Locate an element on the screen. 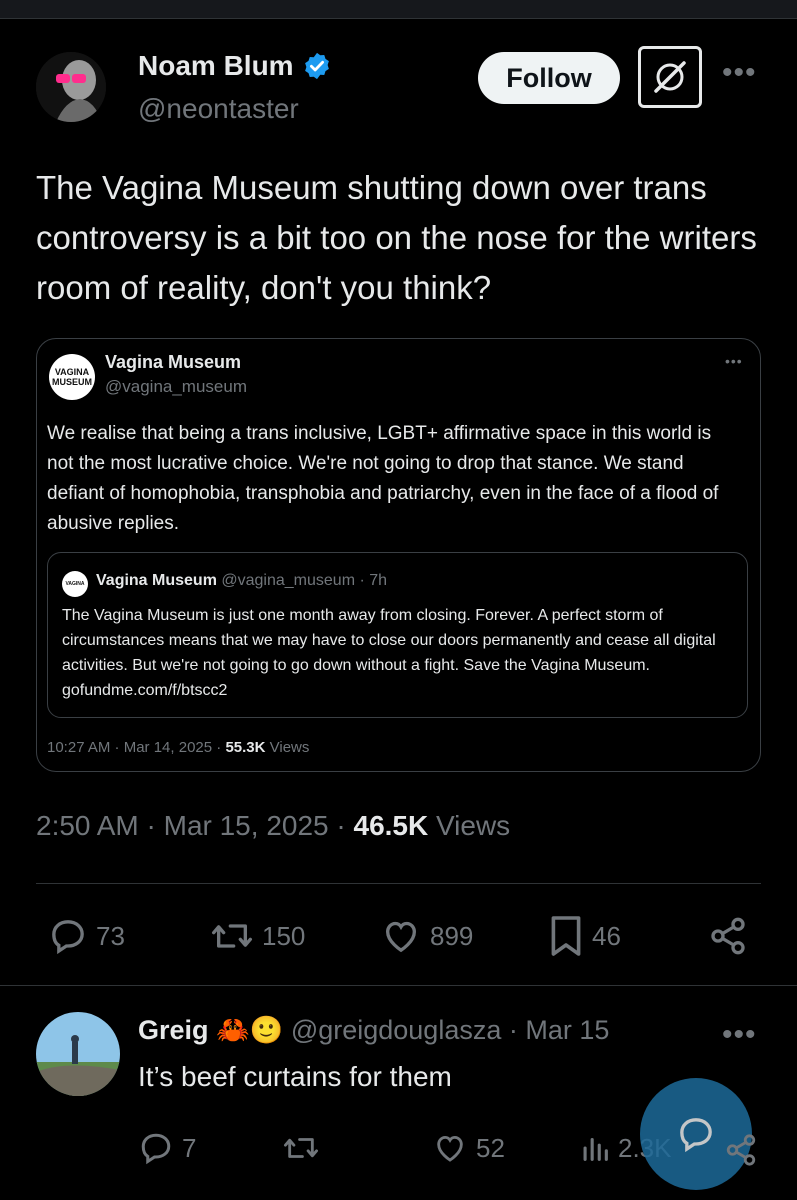 The image size is (797, 1200). reply-handle-date: @greigdouglasza · Mar 15 is located at coordinates (450, 1030).